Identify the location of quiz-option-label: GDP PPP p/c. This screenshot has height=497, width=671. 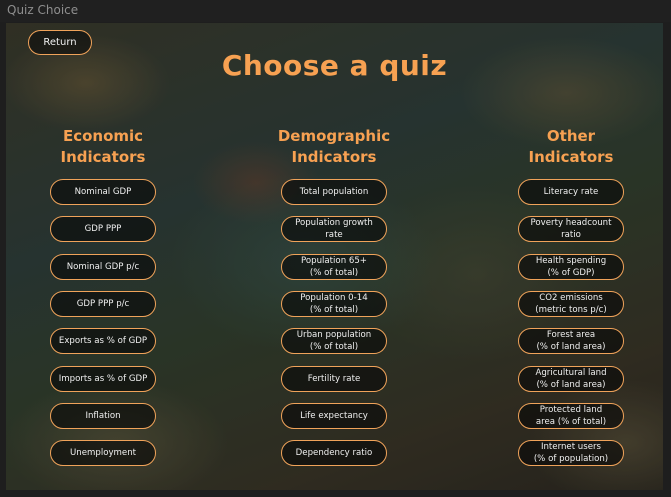
(103, 304).